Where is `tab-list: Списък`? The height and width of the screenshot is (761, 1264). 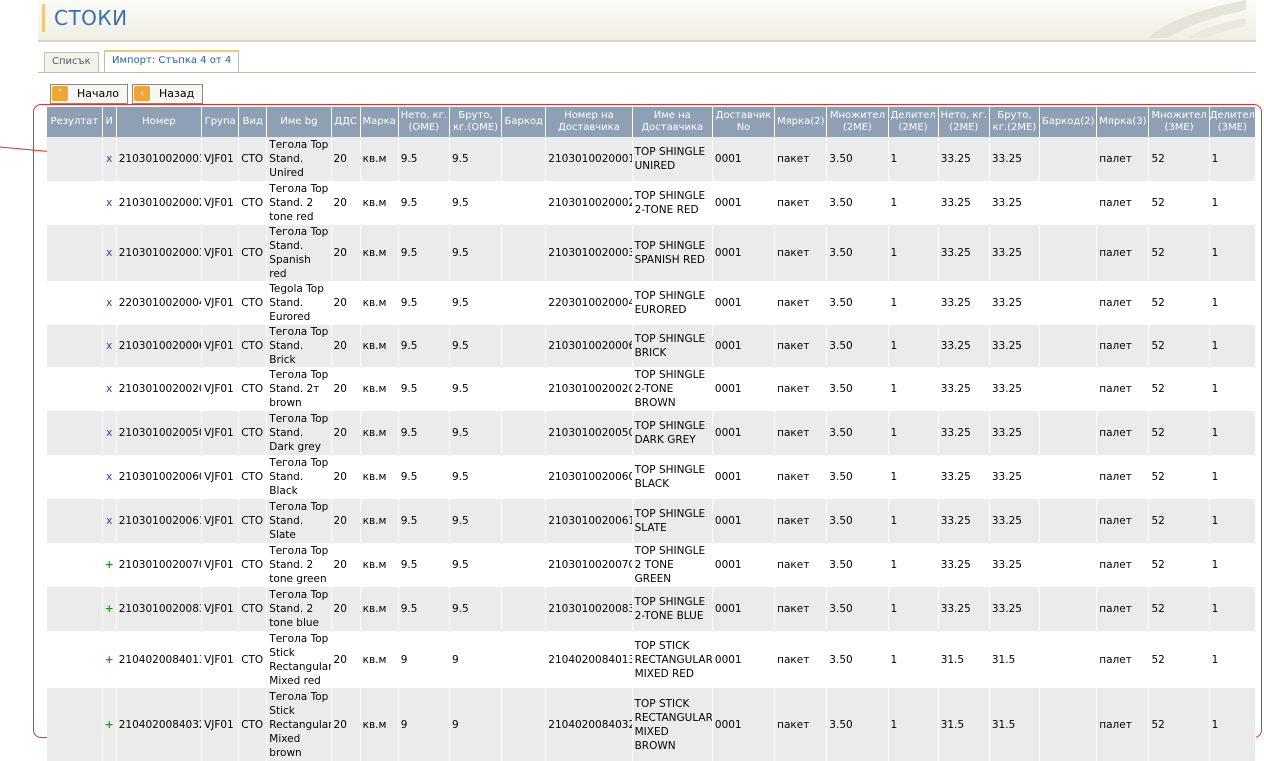
tab-list: Списък is located at coordinates (71, 62).